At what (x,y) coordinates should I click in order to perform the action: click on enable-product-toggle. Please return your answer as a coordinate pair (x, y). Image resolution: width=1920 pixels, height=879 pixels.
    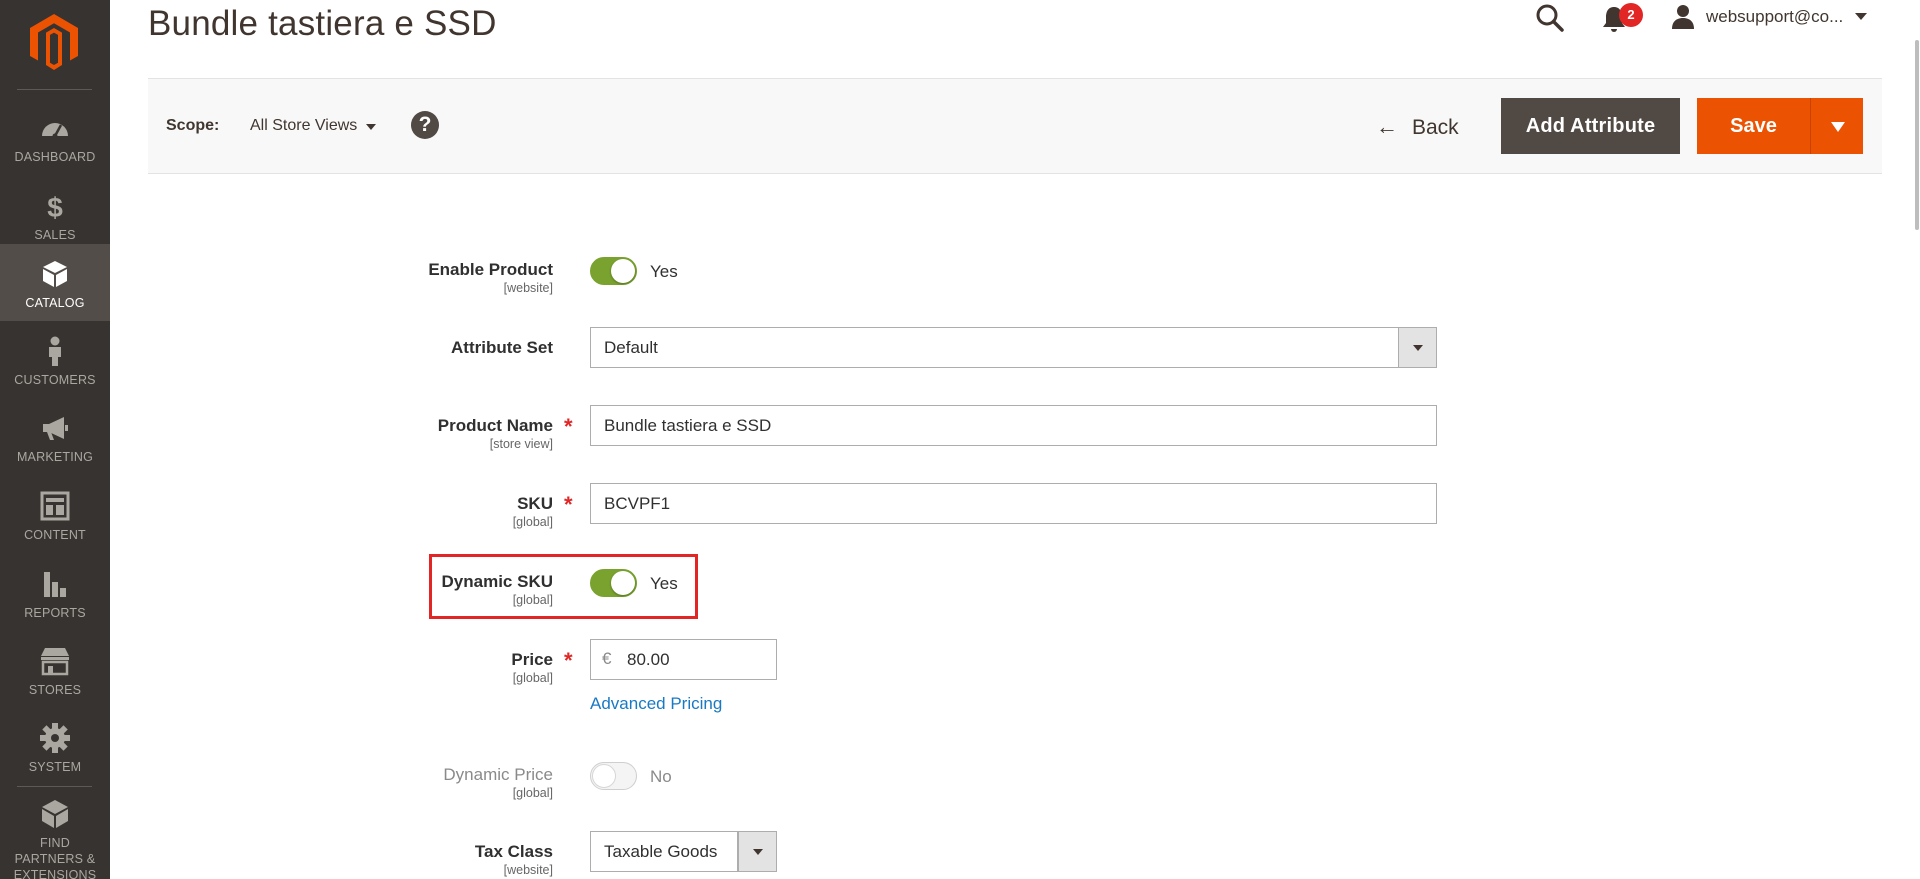
    Looking at the image, I should click on (613, 271).